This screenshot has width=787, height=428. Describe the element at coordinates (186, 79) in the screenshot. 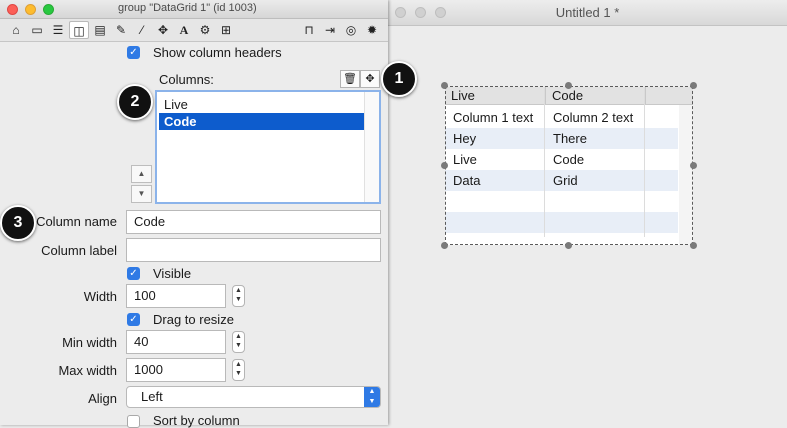

I see `columns-label: Columns:` at that location.